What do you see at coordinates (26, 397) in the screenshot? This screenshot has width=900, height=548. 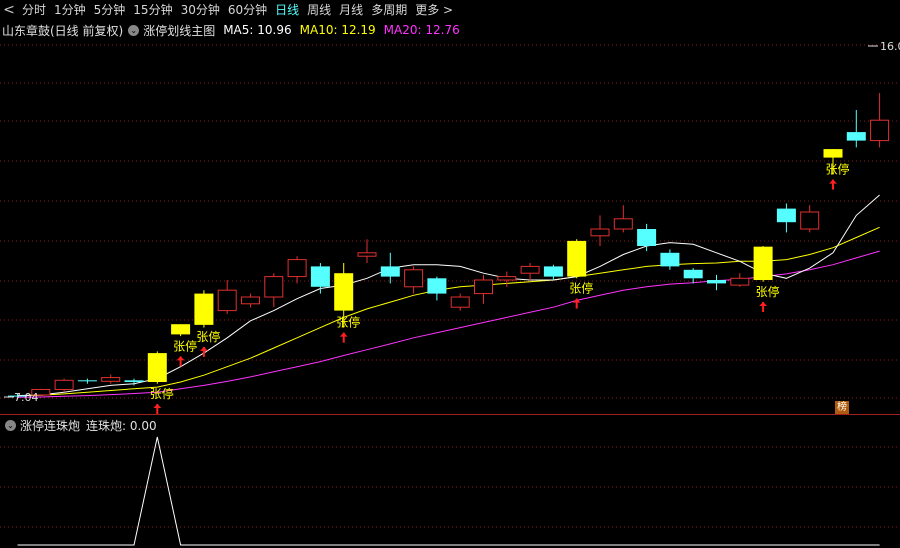 I see `low-price-label: 7.04` at bounding box center [26, 397].